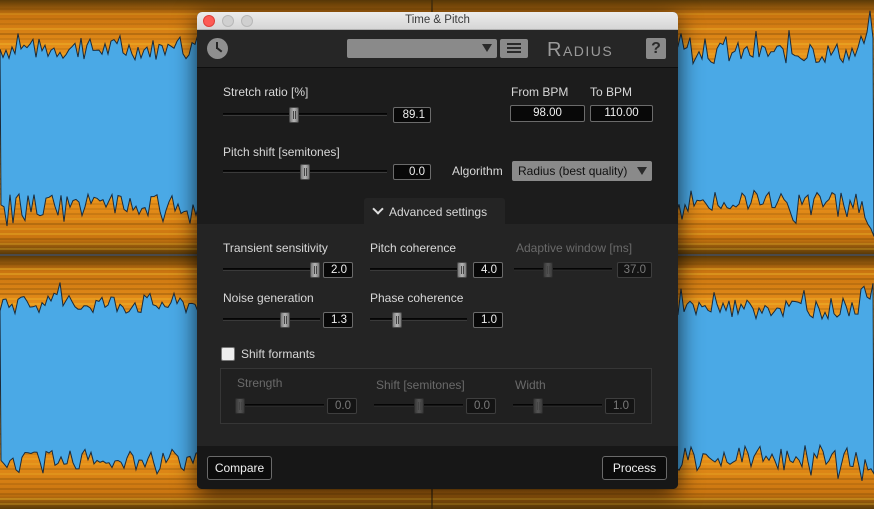 The image size is (874, 509). I want to click on adaptive-window-label: Adaptive window [ms], so click(574, 248).